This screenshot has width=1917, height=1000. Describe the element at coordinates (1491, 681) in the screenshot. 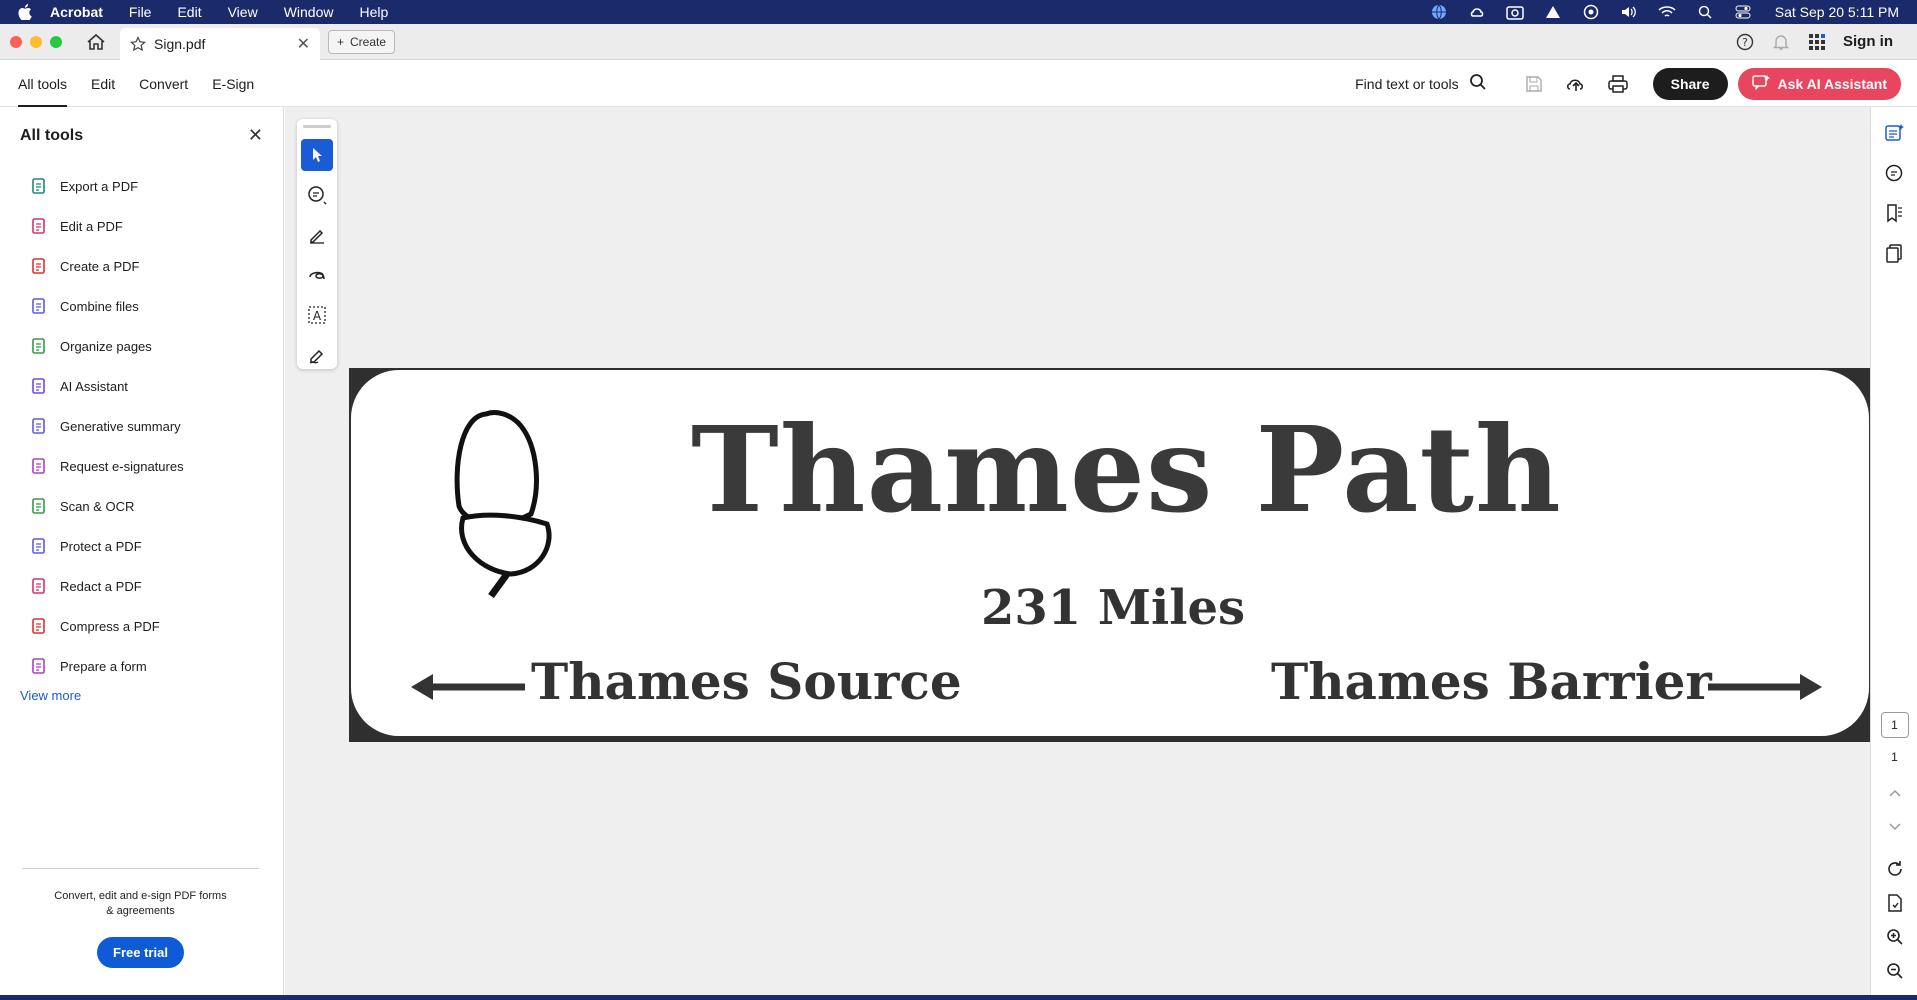

I see `sign-right-destination: Thames Barrier` at that location.